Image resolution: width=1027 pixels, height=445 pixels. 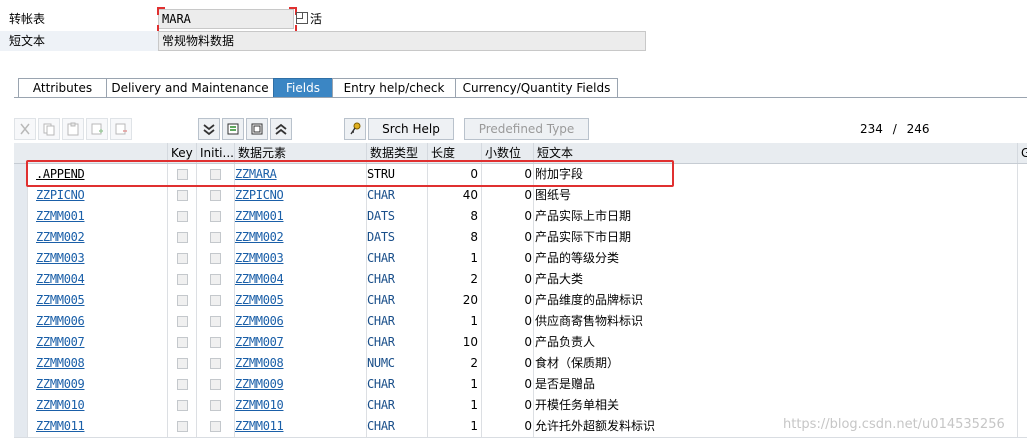 I want to click on table-row: ZZMM008 ZZMM008 NUMC 2 0 食材（保质期）, so click(x=520, y=364).